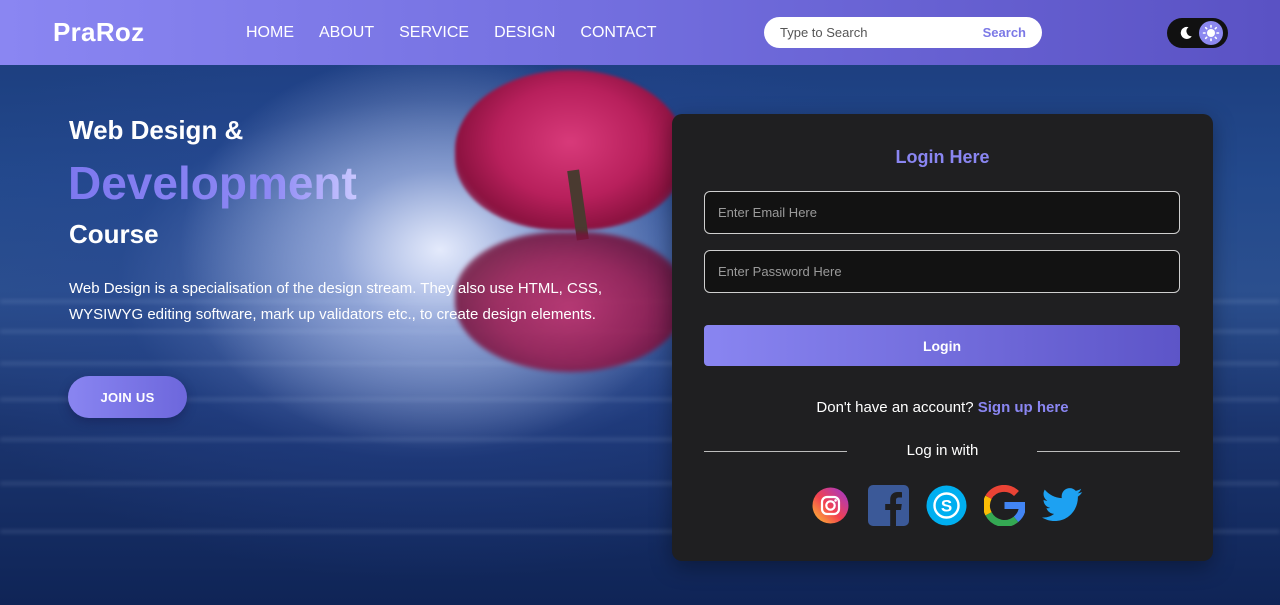 The image size is (1280, 605). I want to click on join-us-button: JOIN US, so click(127, 397).